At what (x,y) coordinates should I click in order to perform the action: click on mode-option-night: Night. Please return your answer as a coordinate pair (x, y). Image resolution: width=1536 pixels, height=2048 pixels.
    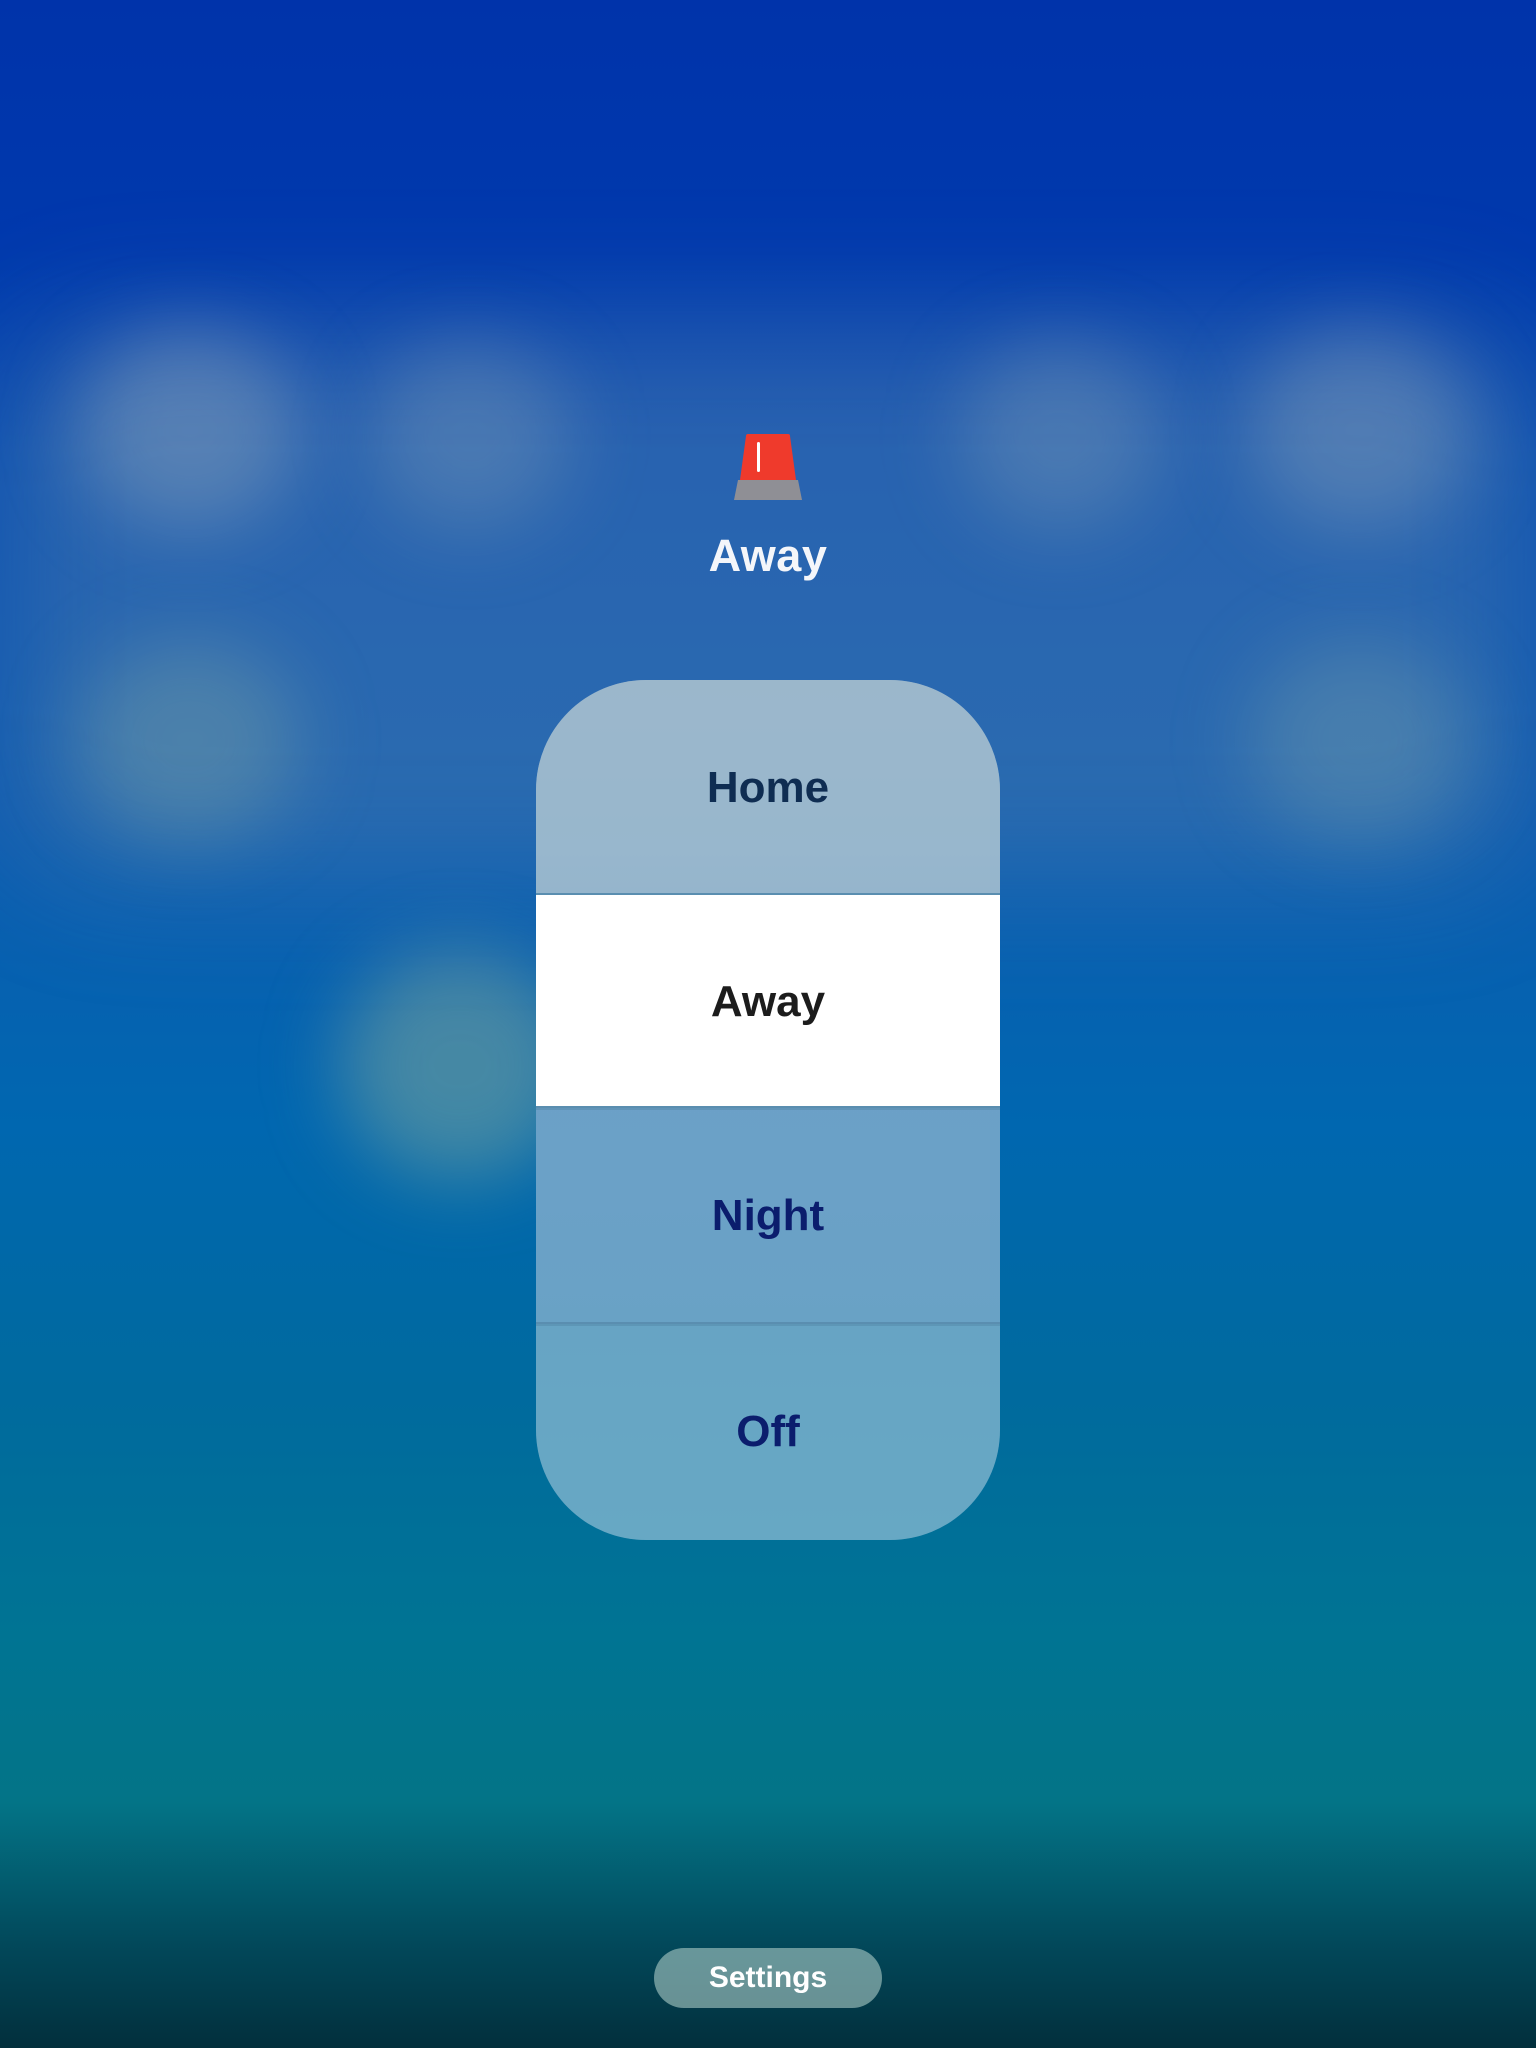
    Looking at the image, I should click on (768, 1216).